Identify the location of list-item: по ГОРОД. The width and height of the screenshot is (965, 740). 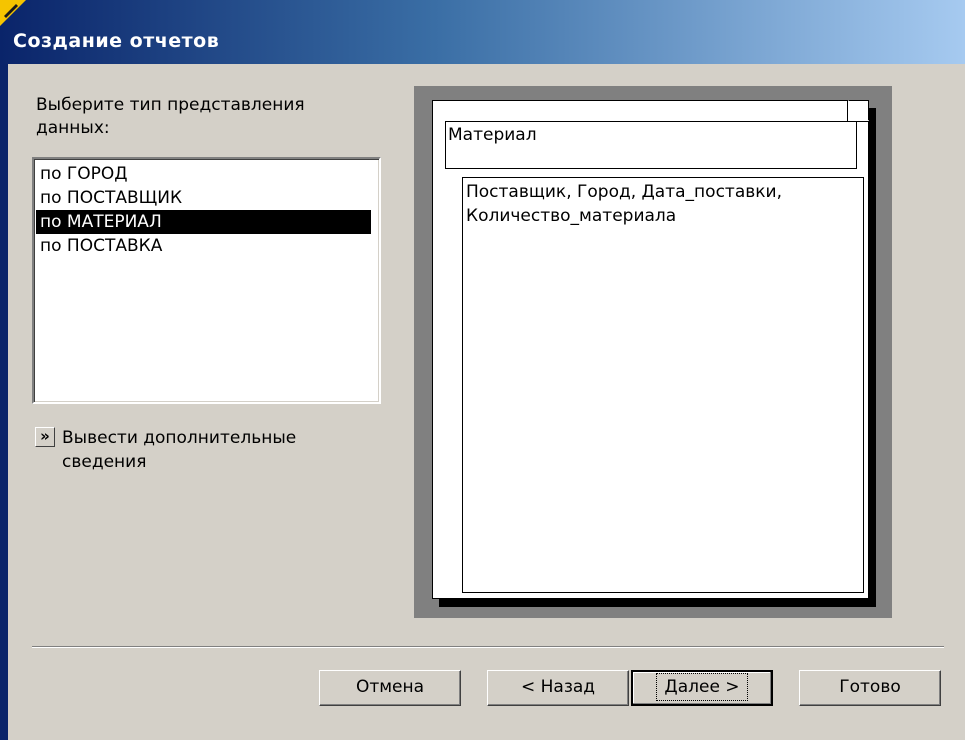
(203, 174).